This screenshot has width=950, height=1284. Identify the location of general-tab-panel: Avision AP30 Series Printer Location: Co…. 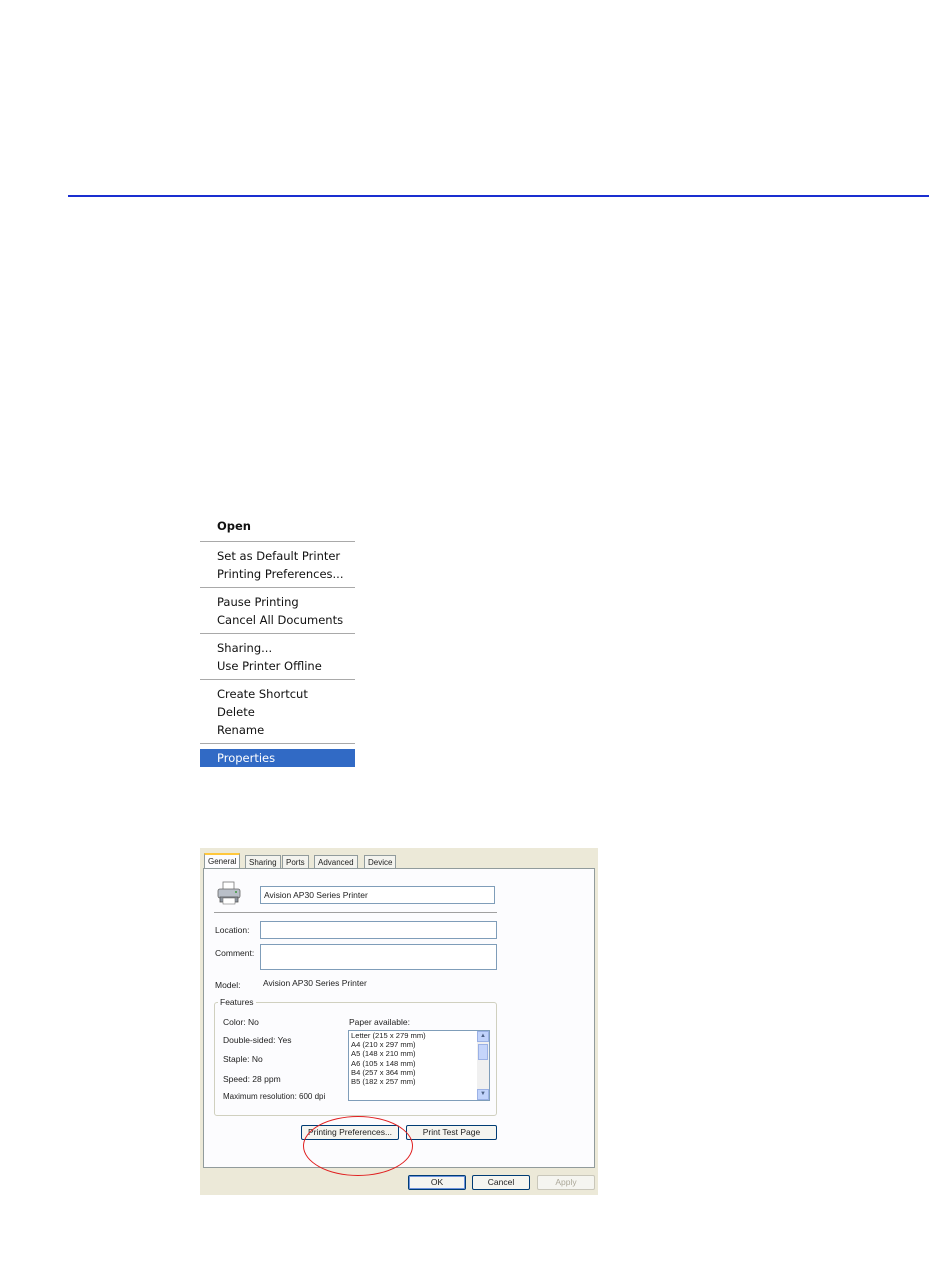
(399, 1022).